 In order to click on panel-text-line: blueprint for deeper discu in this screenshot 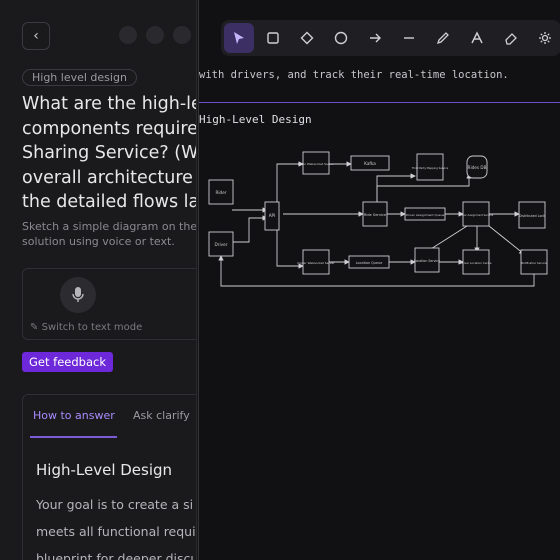, I will do `click(116, 555)`.